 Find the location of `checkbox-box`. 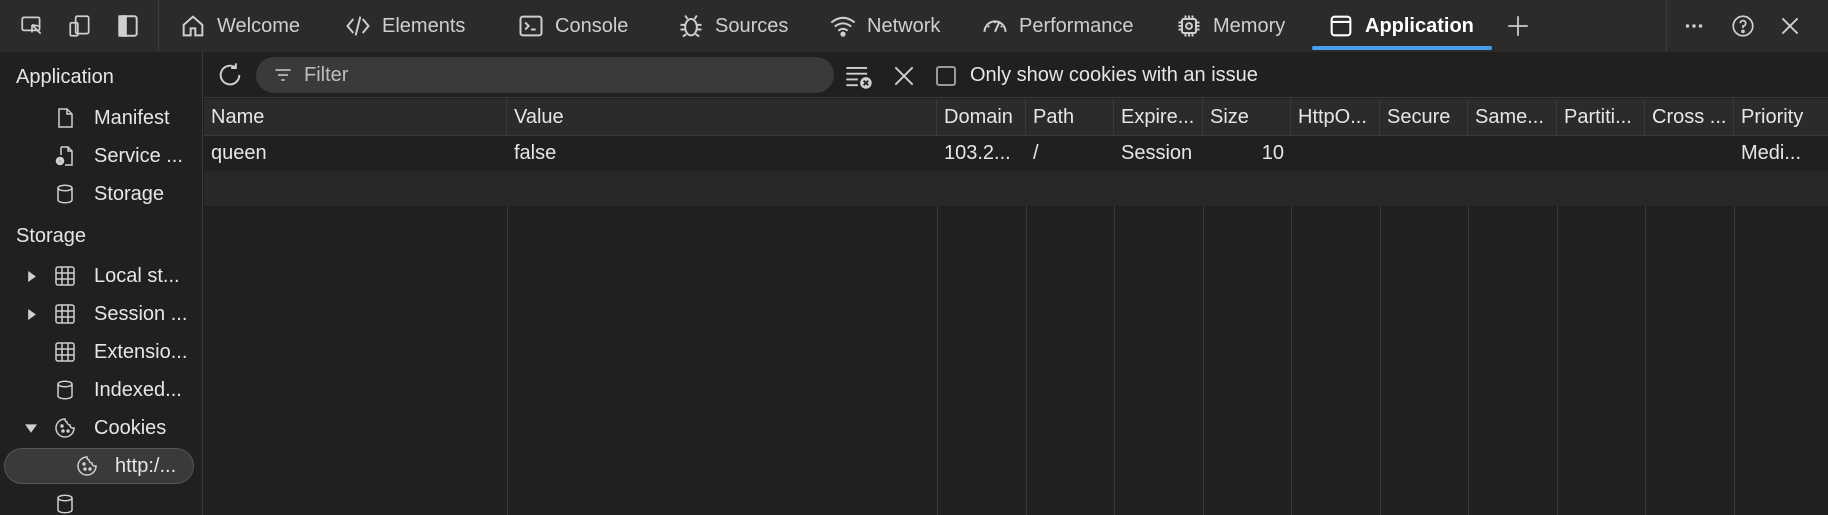

checkbox-box is located at coordinates (946, 75).